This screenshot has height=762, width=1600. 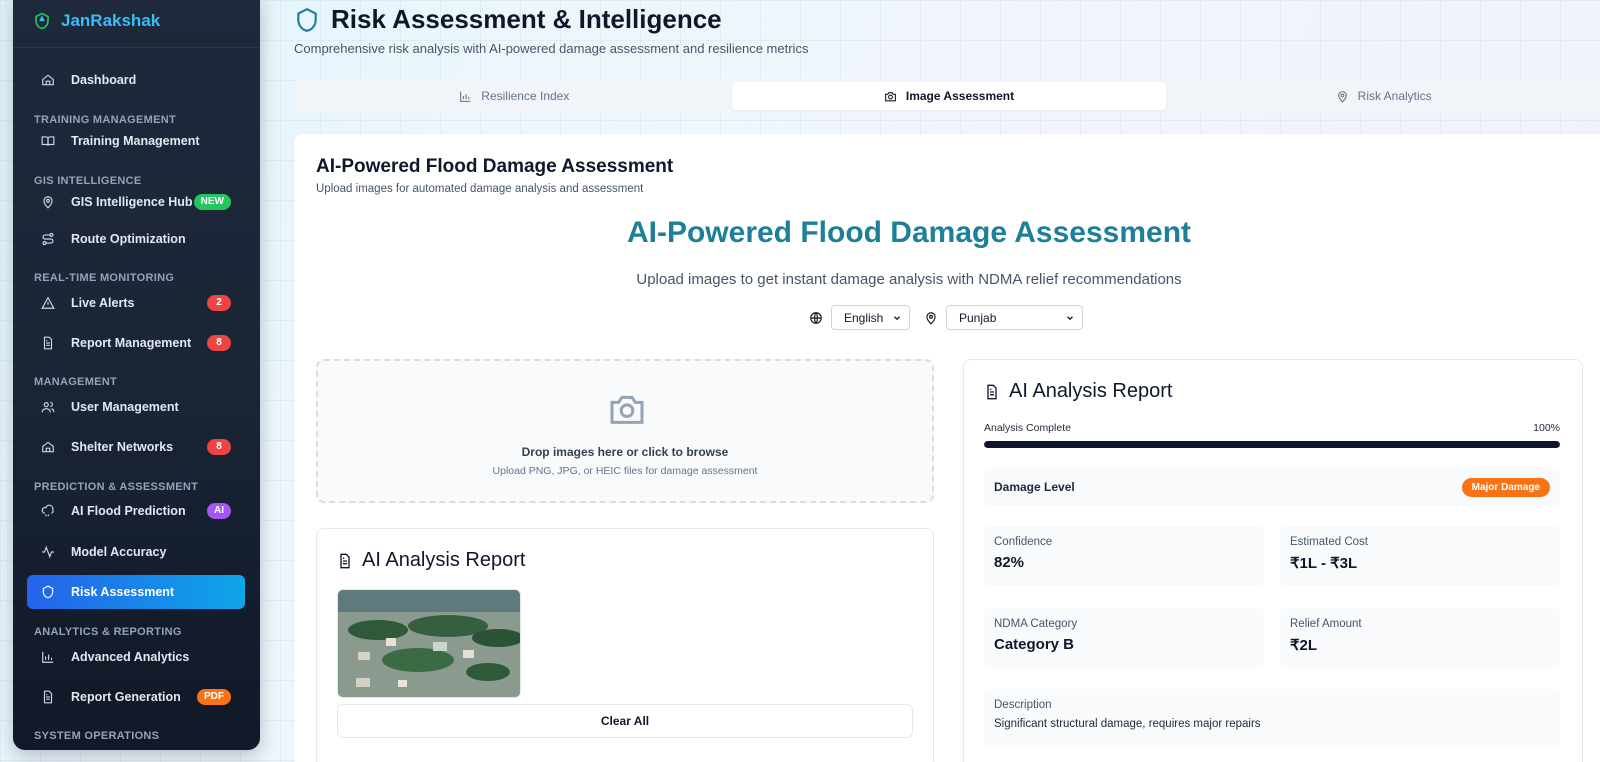 What do you see at coordinates (1009, 562) in the screenshot?
I see `stat-value: 82%` at bounding box center [1009, 562].